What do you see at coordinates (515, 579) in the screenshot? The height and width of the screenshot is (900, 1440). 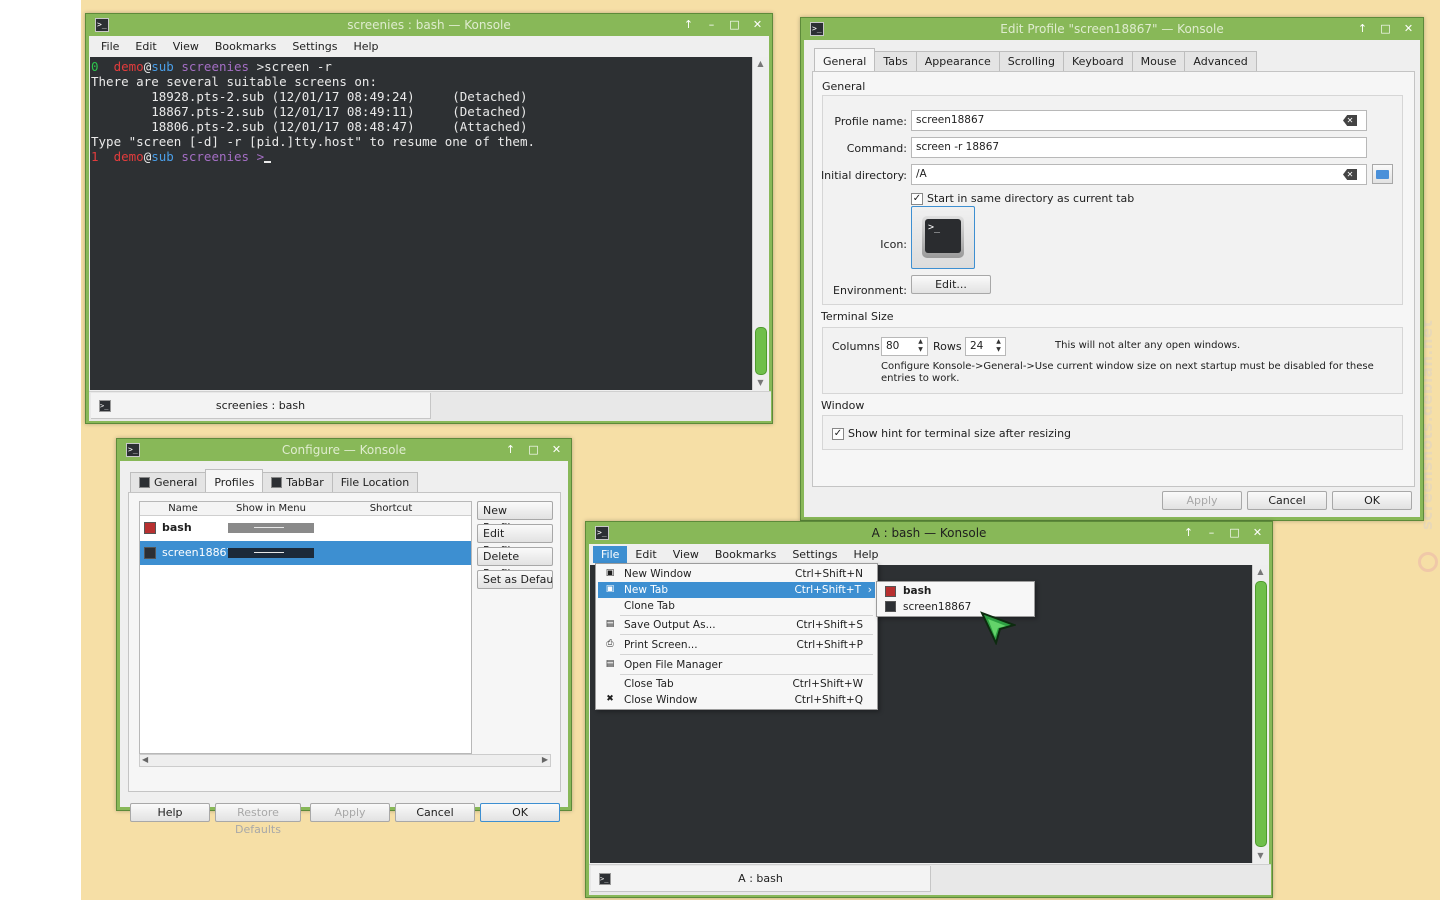 I see `set-default-button: Set as Default` at bounding box center [515, 579].